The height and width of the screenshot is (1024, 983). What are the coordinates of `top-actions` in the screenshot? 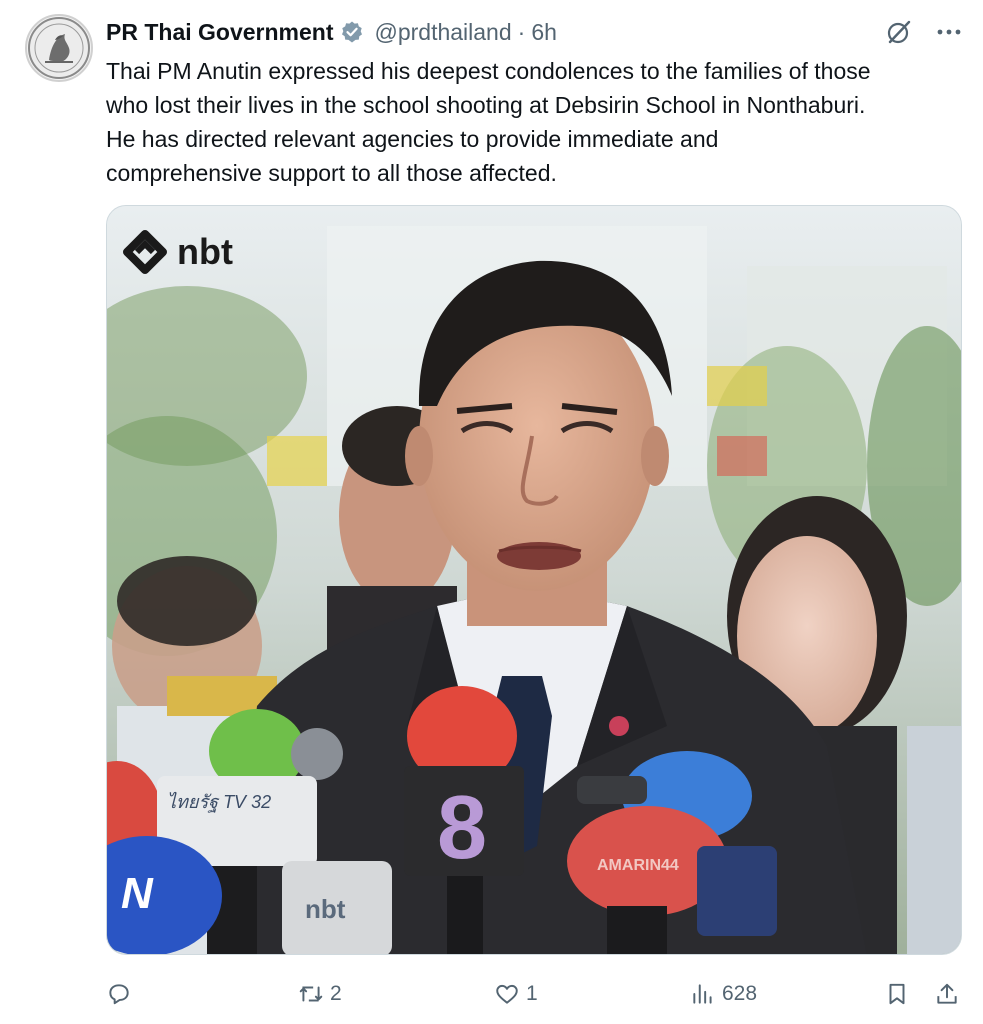 It's located at (924, 32).